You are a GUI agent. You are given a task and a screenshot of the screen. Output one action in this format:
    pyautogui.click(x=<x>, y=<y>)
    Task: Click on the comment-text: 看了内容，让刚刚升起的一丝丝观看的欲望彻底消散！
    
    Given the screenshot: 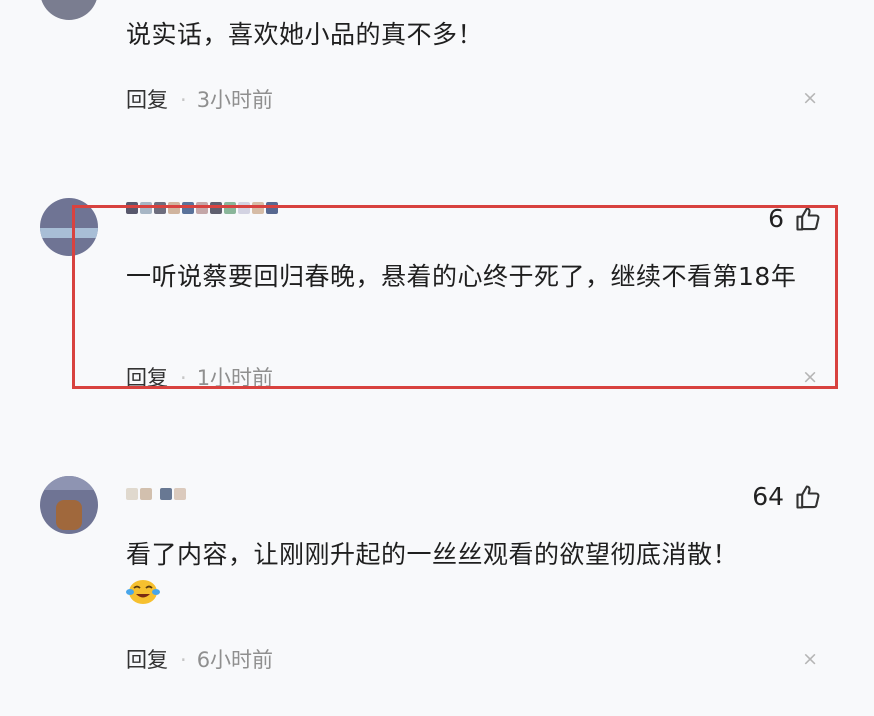 What is the action you would take?
    pyautogui.click(x=432, y=554)
    